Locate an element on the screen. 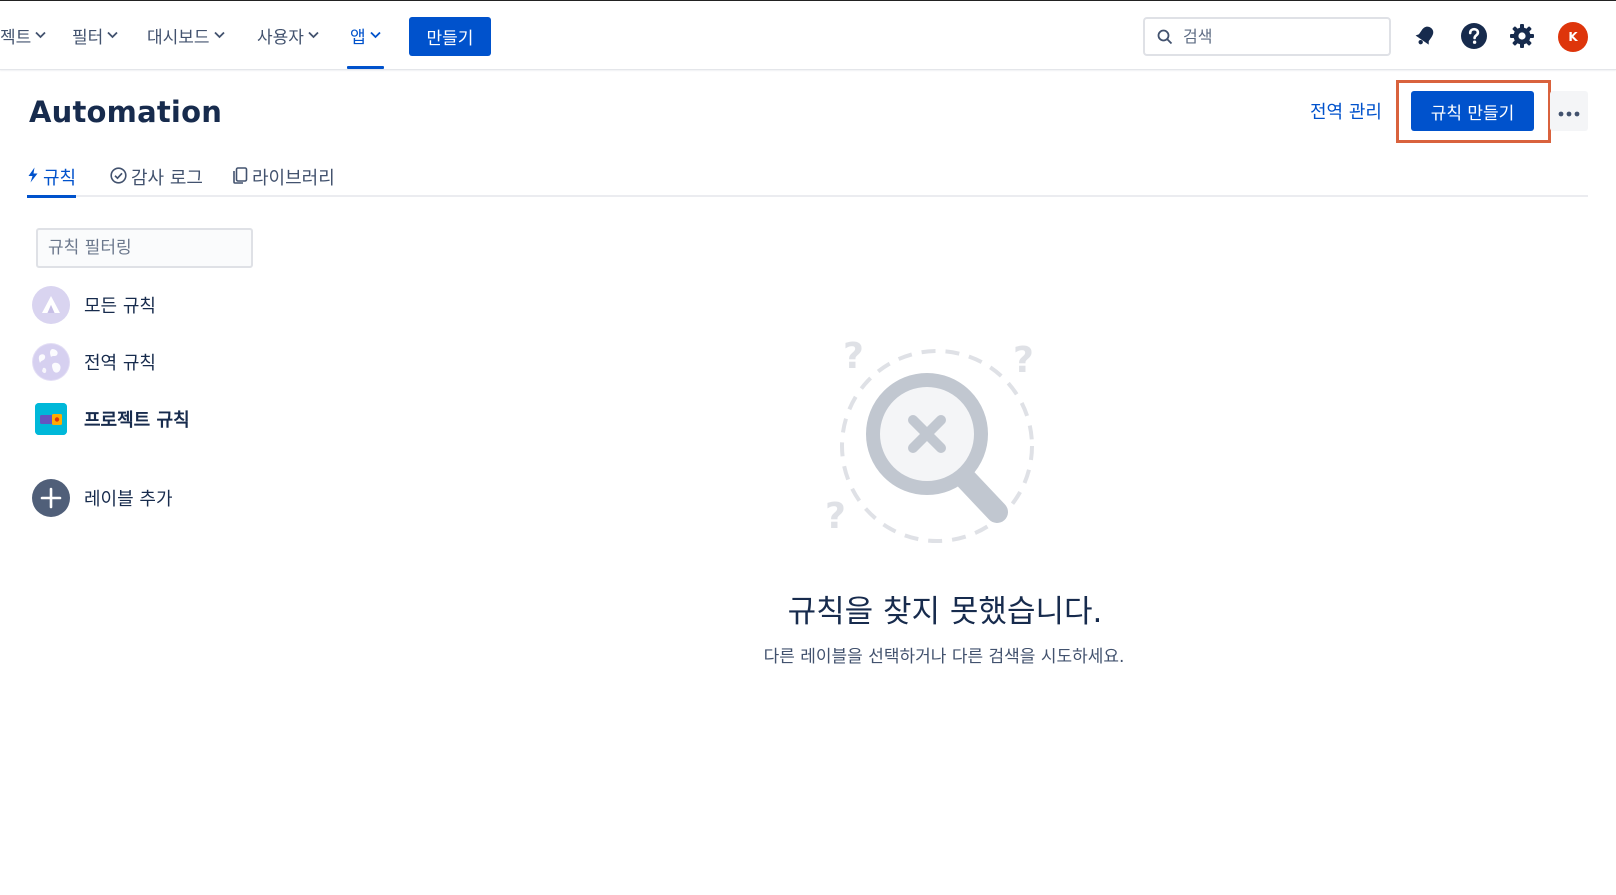 The width and height of the screenshot is (1616, 895). nav-item-projects: 젝트 is located at coordinates (23, 35).